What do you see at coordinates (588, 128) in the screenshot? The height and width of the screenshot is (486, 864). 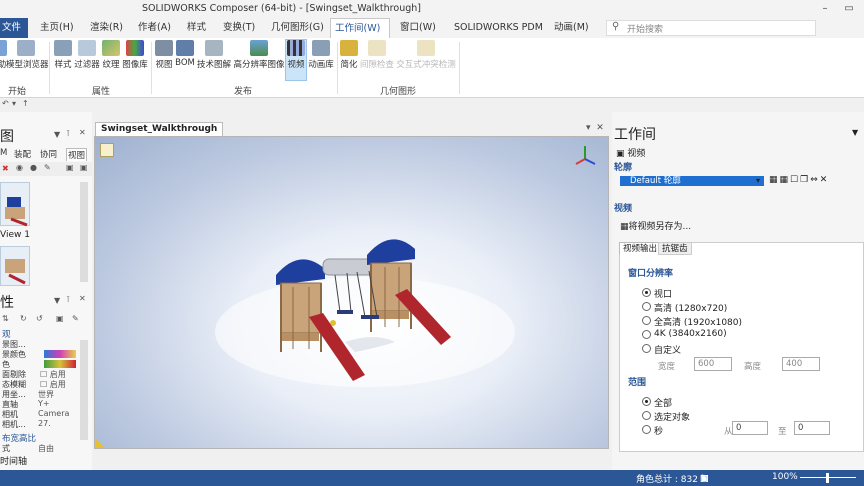 I see `viewport-menu-icon: ▾` at bounding box center [588, 128].